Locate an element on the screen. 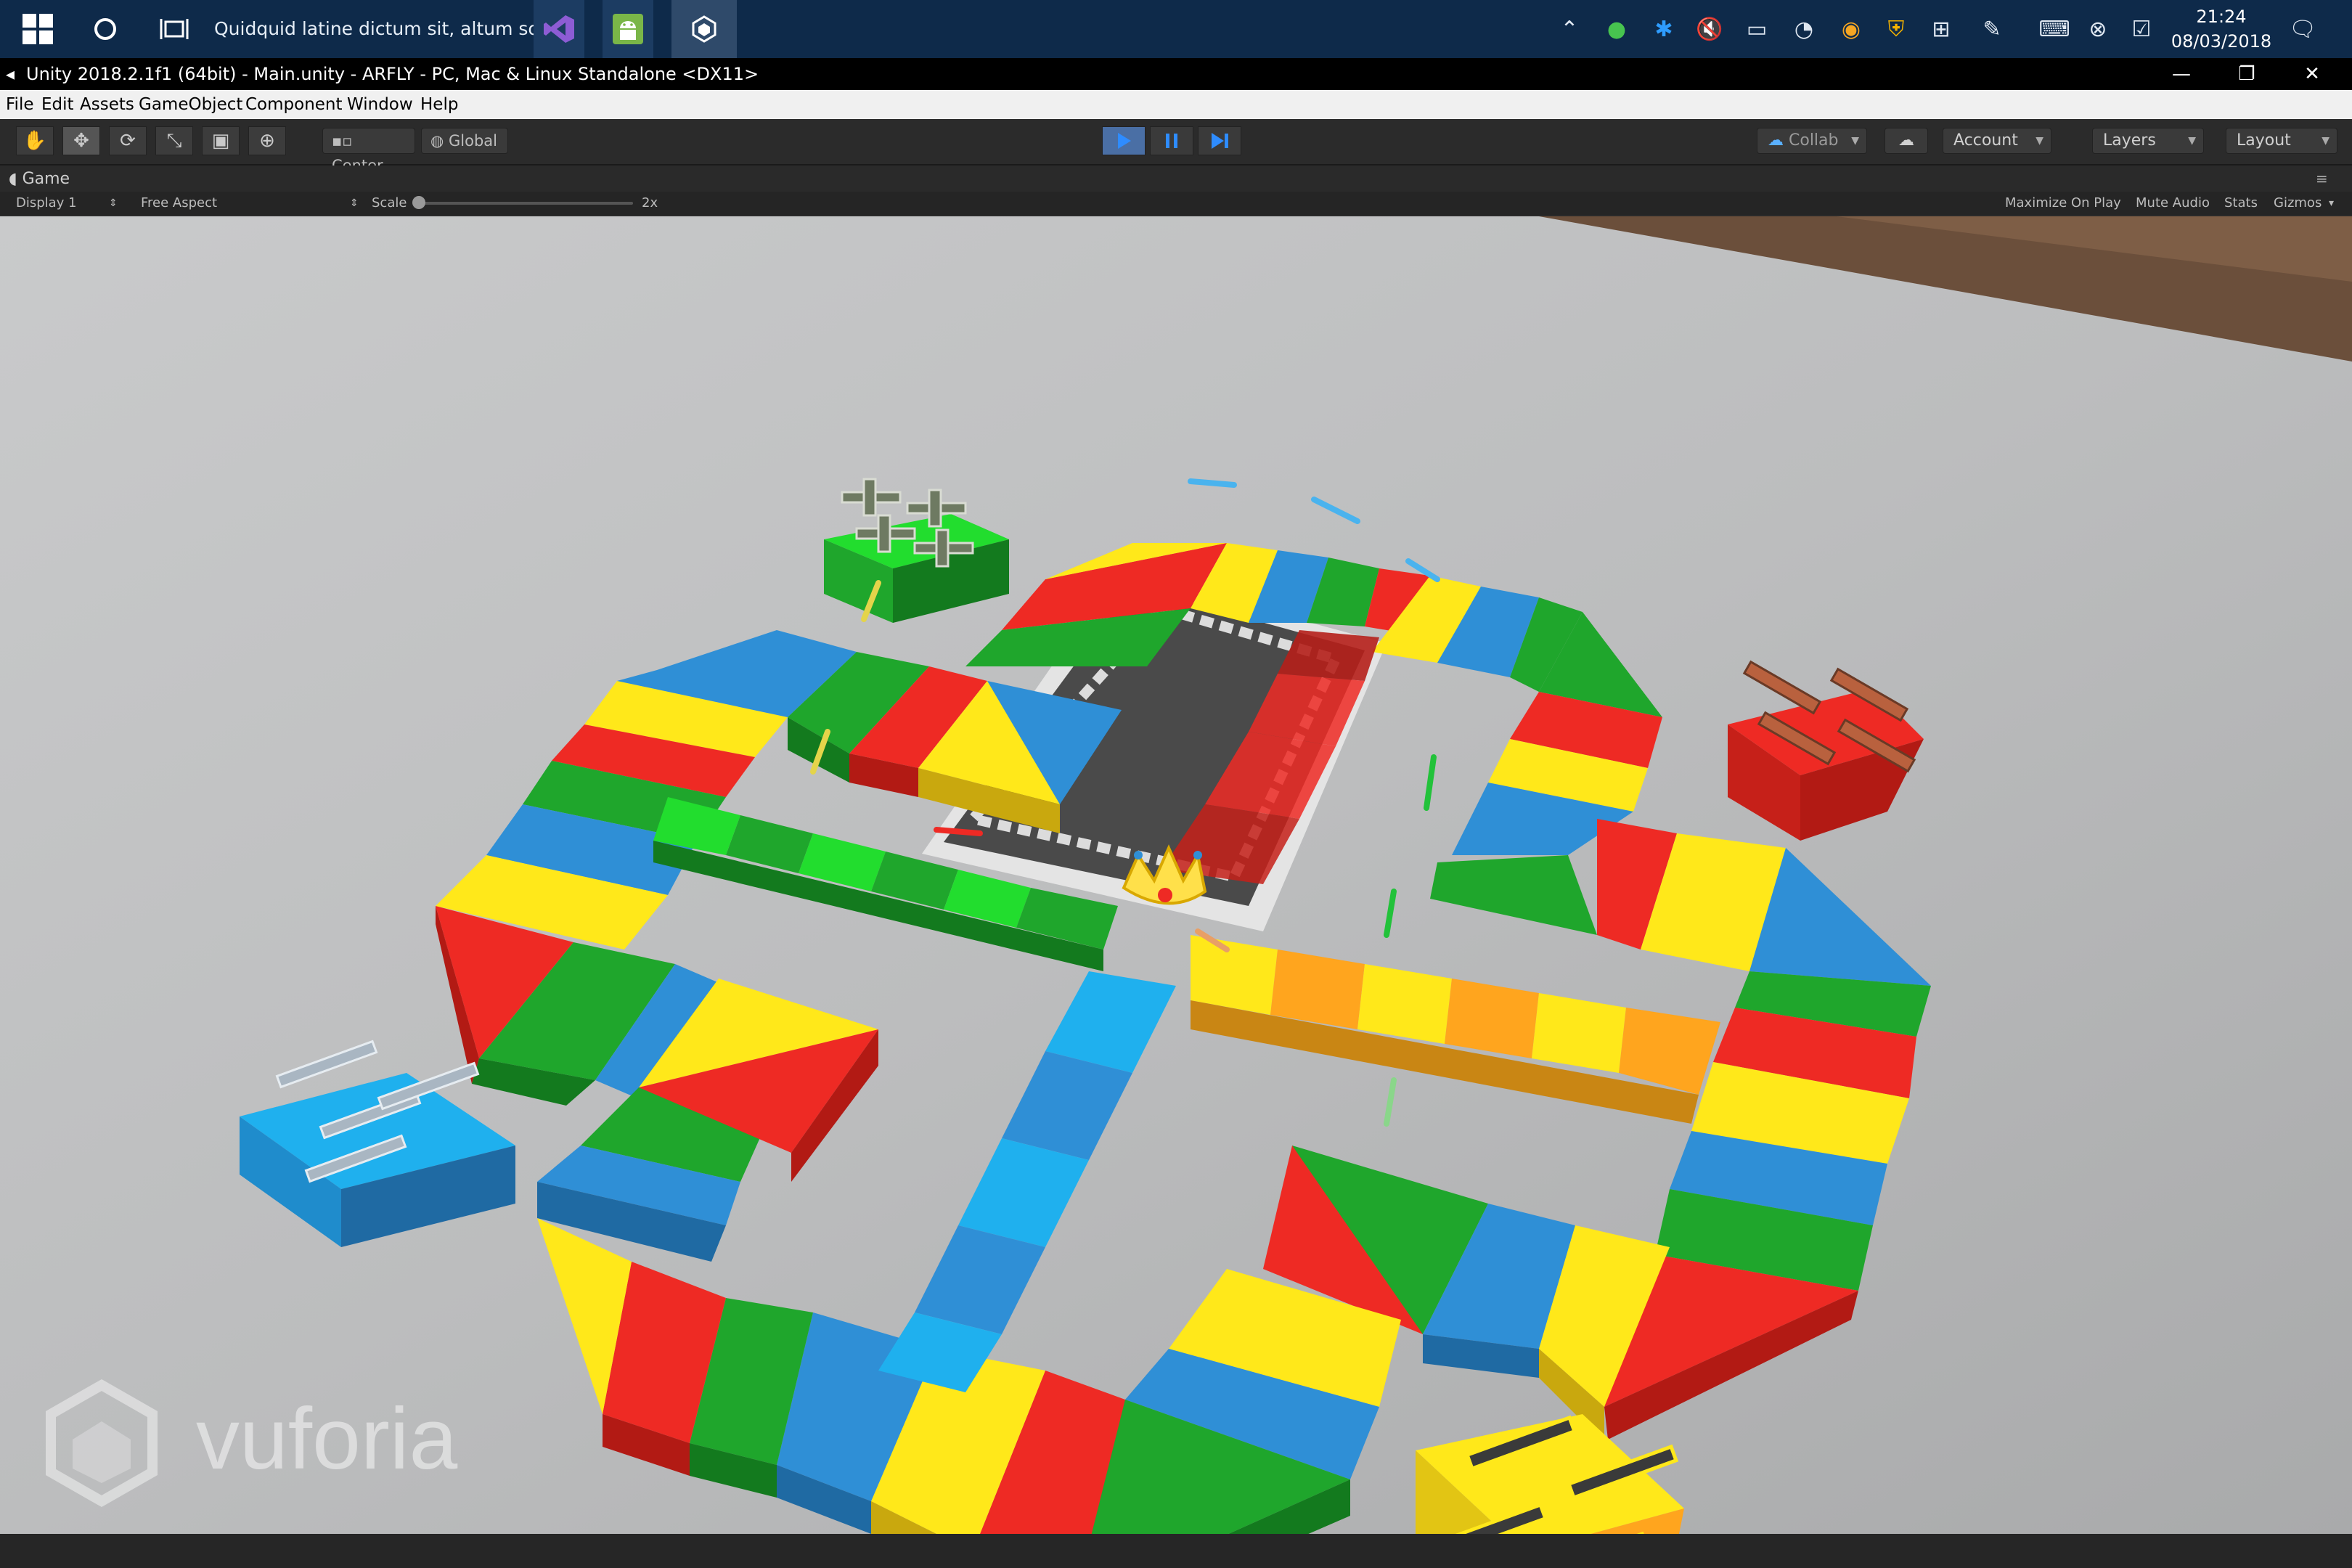 This screenshot has height=1568, width=2352. shield-icon: ⛨ is located at coordinates (1896, 29).